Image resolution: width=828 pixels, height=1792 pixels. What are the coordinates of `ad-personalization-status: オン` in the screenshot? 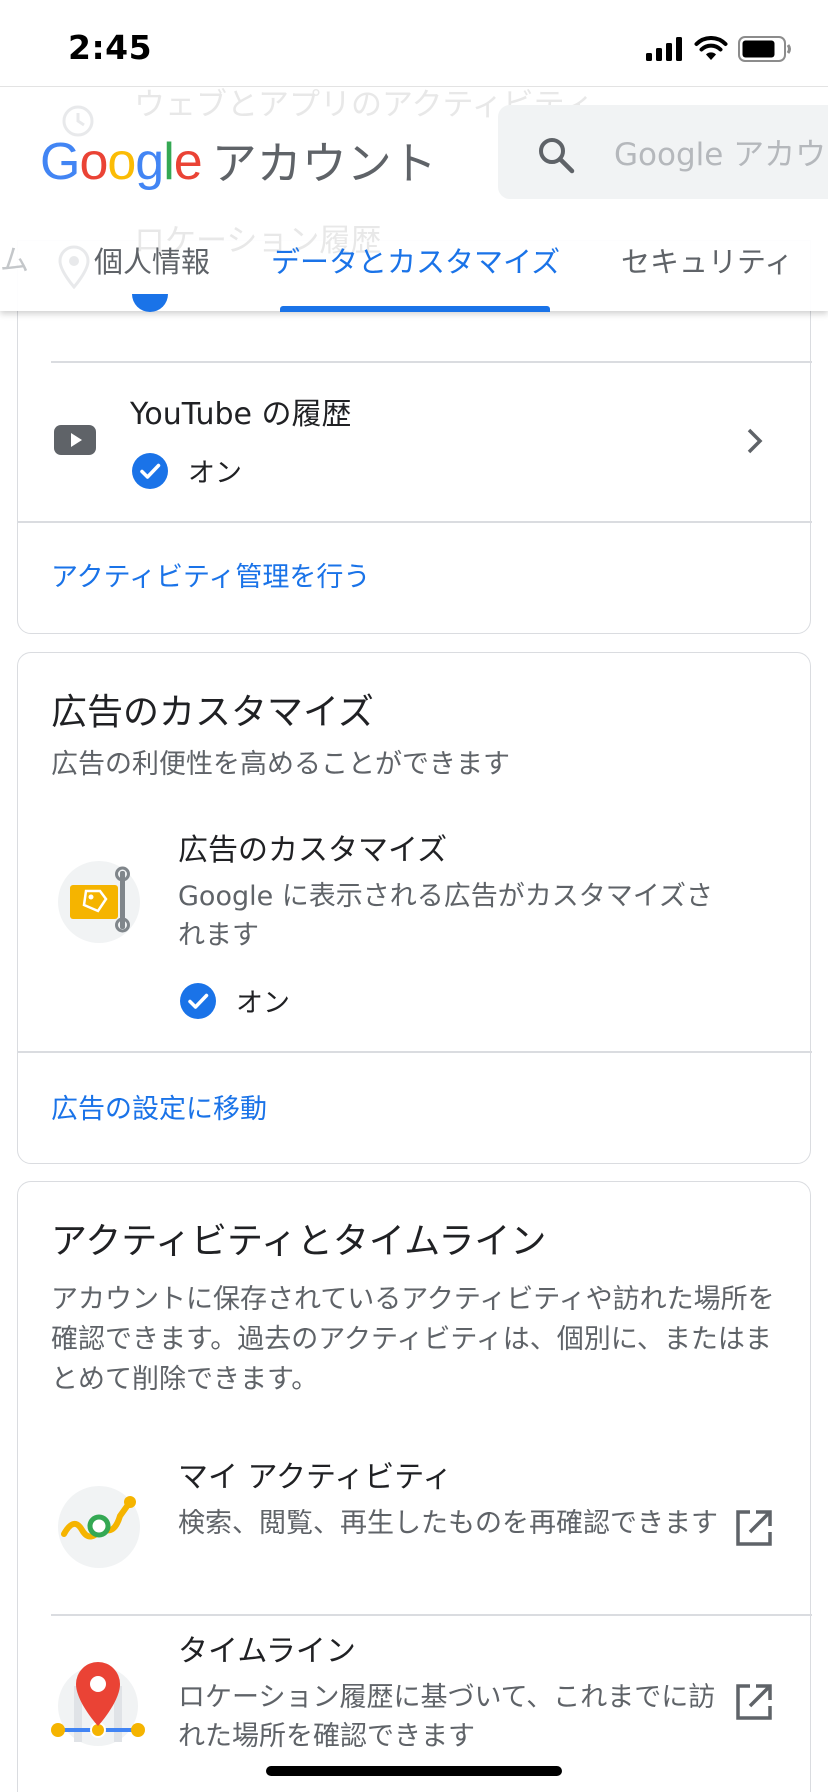 It's located at (235, 1000).